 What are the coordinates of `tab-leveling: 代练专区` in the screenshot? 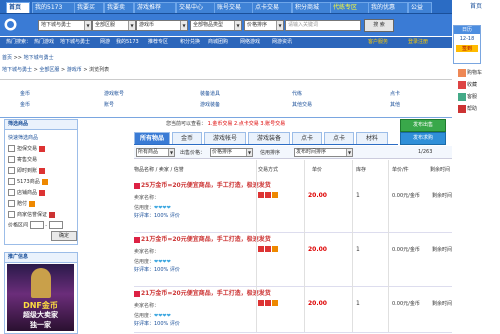 It's located at (350, 7).